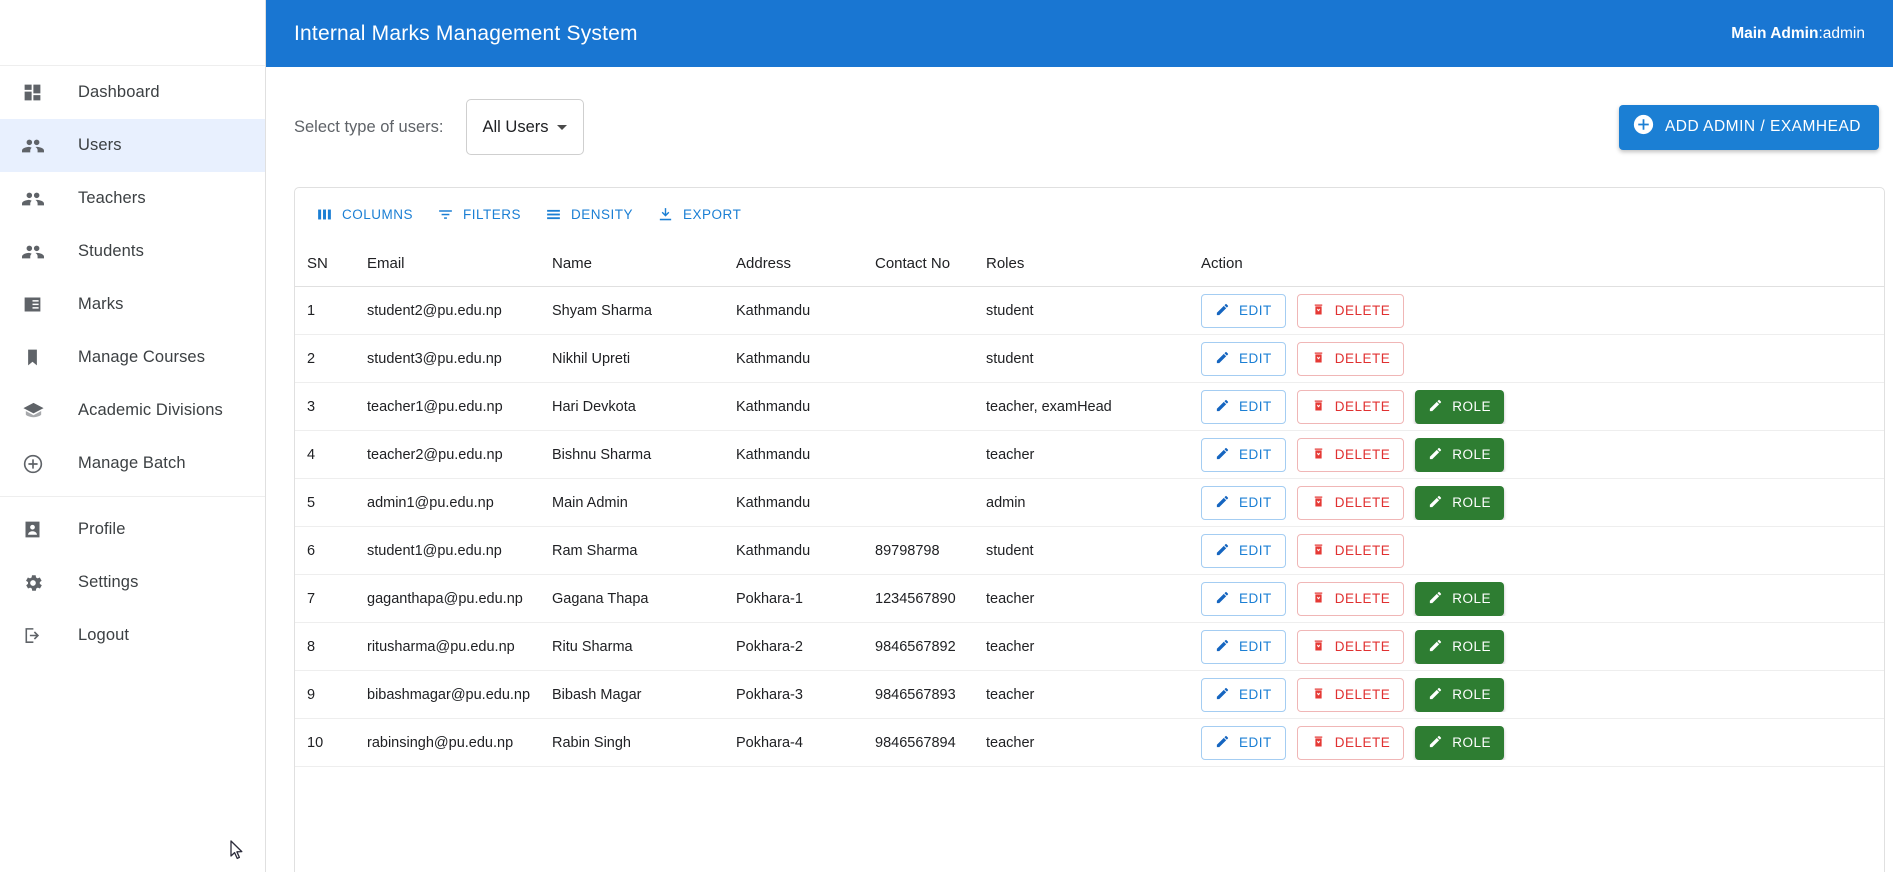  Describe the element at coordinates (311, 310) in the screenshot. I see `cell-sn: 1` at that location.